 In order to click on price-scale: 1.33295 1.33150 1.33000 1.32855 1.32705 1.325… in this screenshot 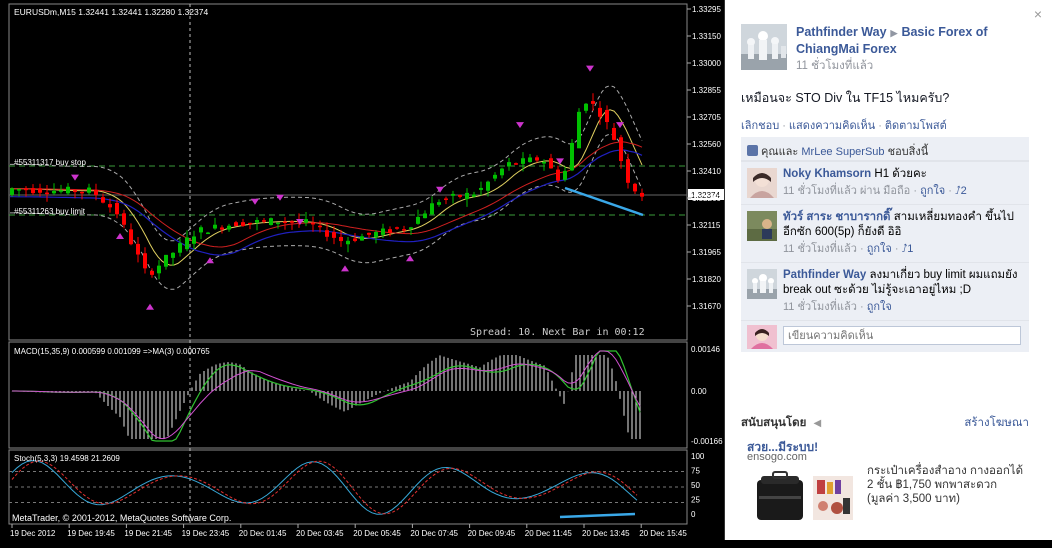, I will do `click(705, 158)`.